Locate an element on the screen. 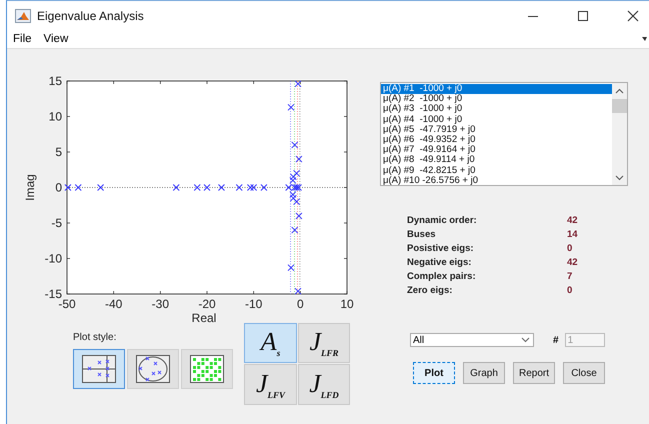  list-item: μ(A) #7 -49.9164 + j0 is located at coordinates (496, 150).